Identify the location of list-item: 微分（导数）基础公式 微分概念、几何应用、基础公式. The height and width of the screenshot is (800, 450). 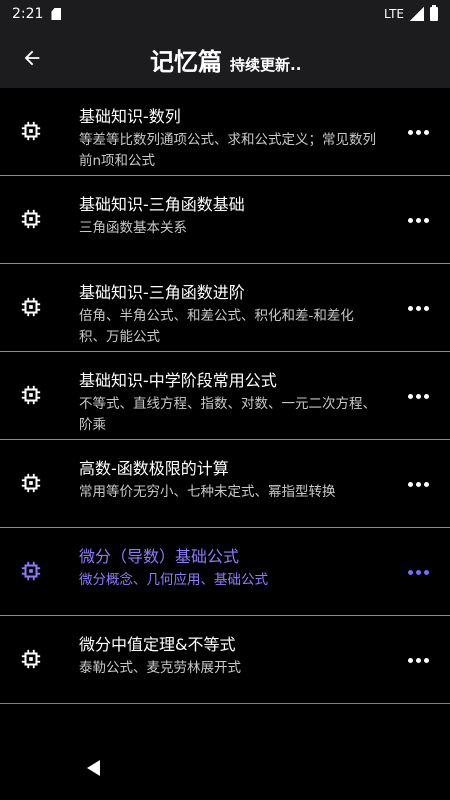
(225, 572).